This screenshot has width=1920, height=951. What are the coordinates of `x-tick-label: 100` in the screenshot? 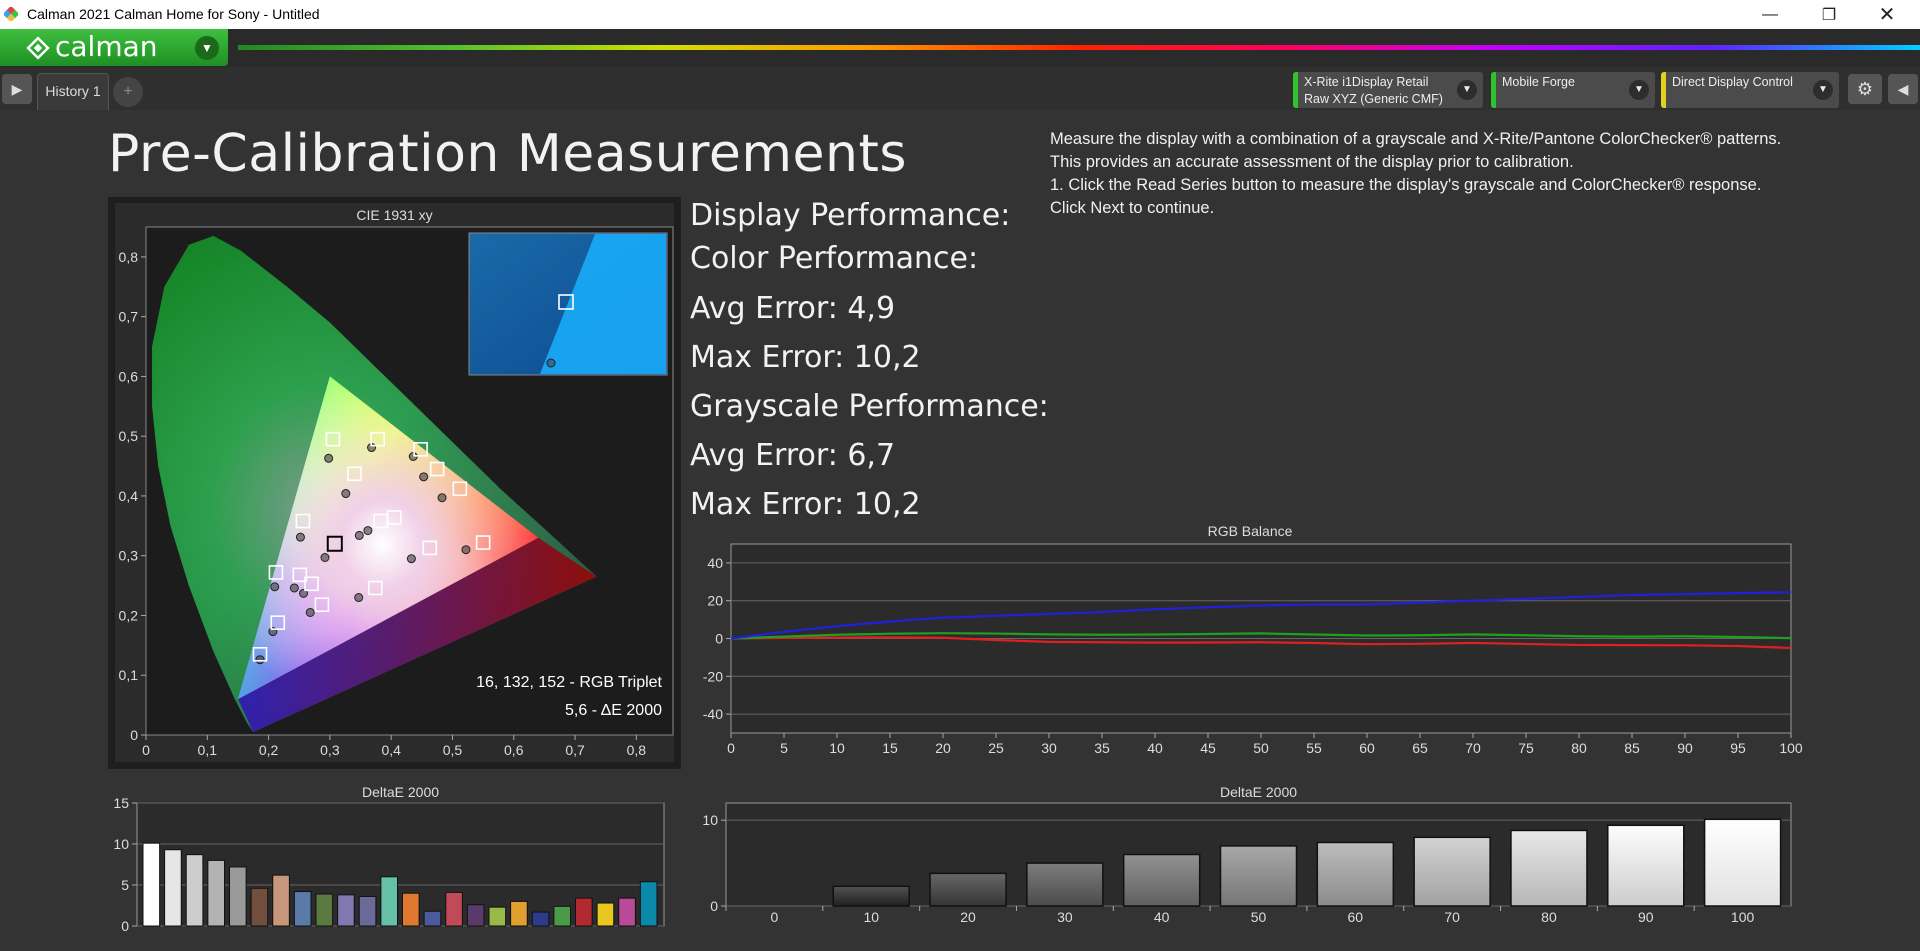 It's located at (1743, 917).